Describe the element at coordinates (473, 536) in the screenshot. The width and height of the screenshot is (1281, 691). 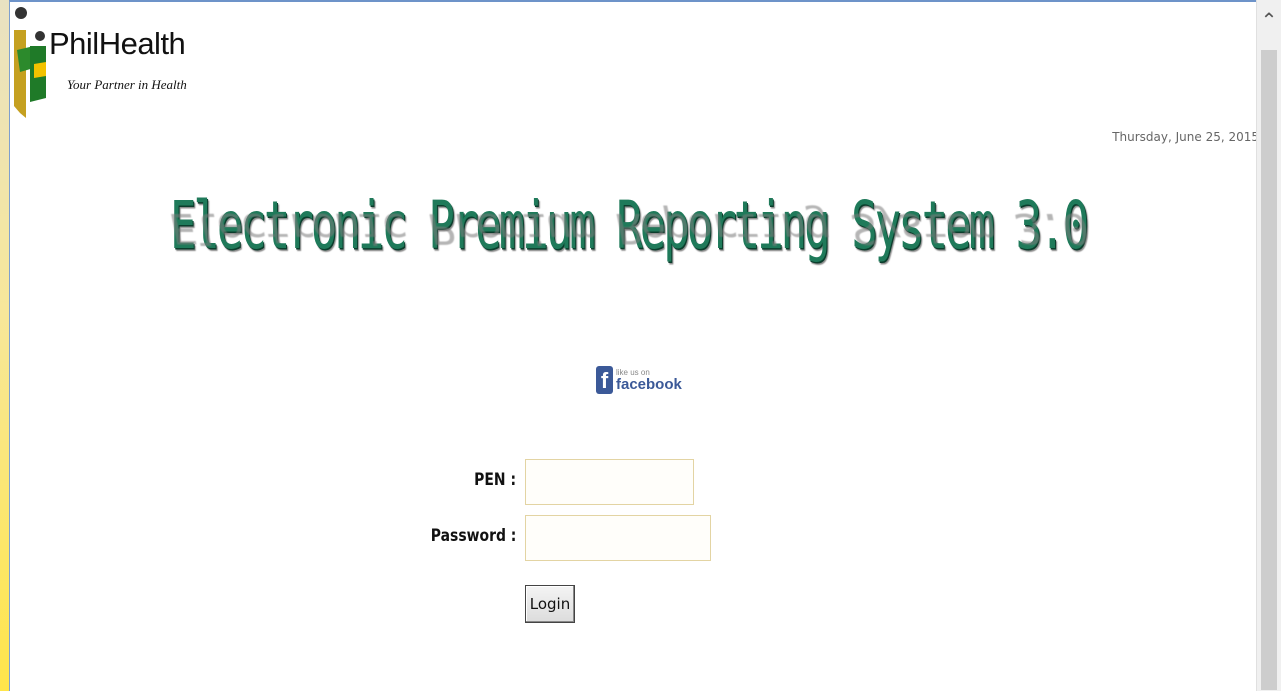
I see `password-label: Password :` at that location.